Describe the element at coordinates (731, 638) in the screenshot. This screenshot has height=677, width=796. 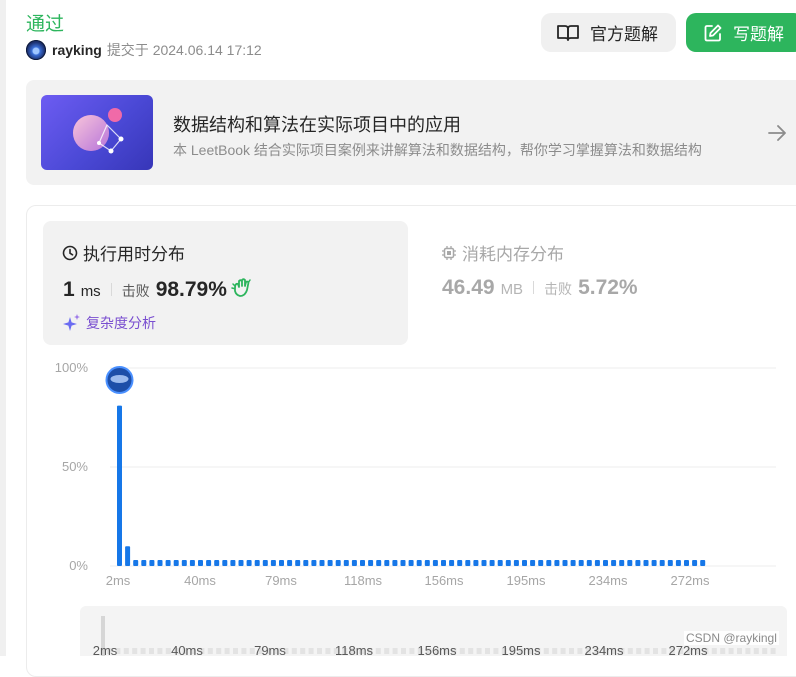
I see `watermark: CSDN @raykingl` at that location.